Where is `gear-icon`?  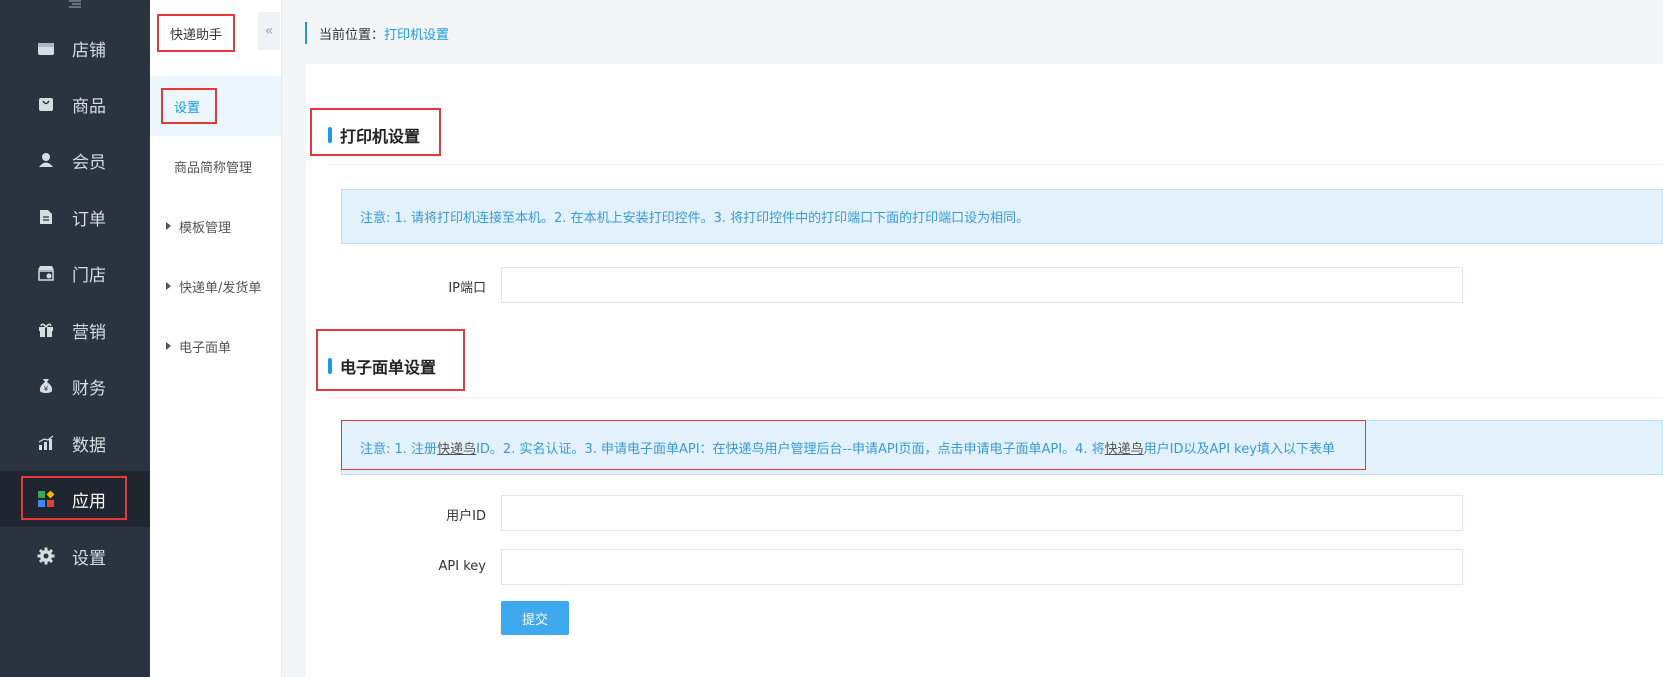 gear-icon is located at coordinates (46, 556).